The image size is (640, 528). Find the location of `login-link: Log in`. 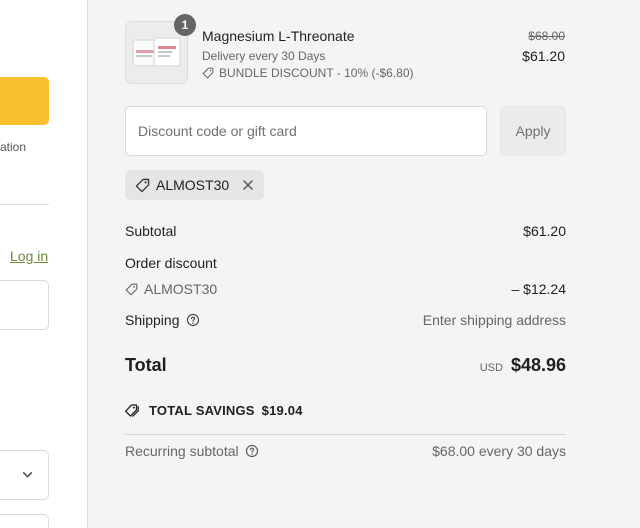

login-link: Log in is located at coordinates (29, 256).